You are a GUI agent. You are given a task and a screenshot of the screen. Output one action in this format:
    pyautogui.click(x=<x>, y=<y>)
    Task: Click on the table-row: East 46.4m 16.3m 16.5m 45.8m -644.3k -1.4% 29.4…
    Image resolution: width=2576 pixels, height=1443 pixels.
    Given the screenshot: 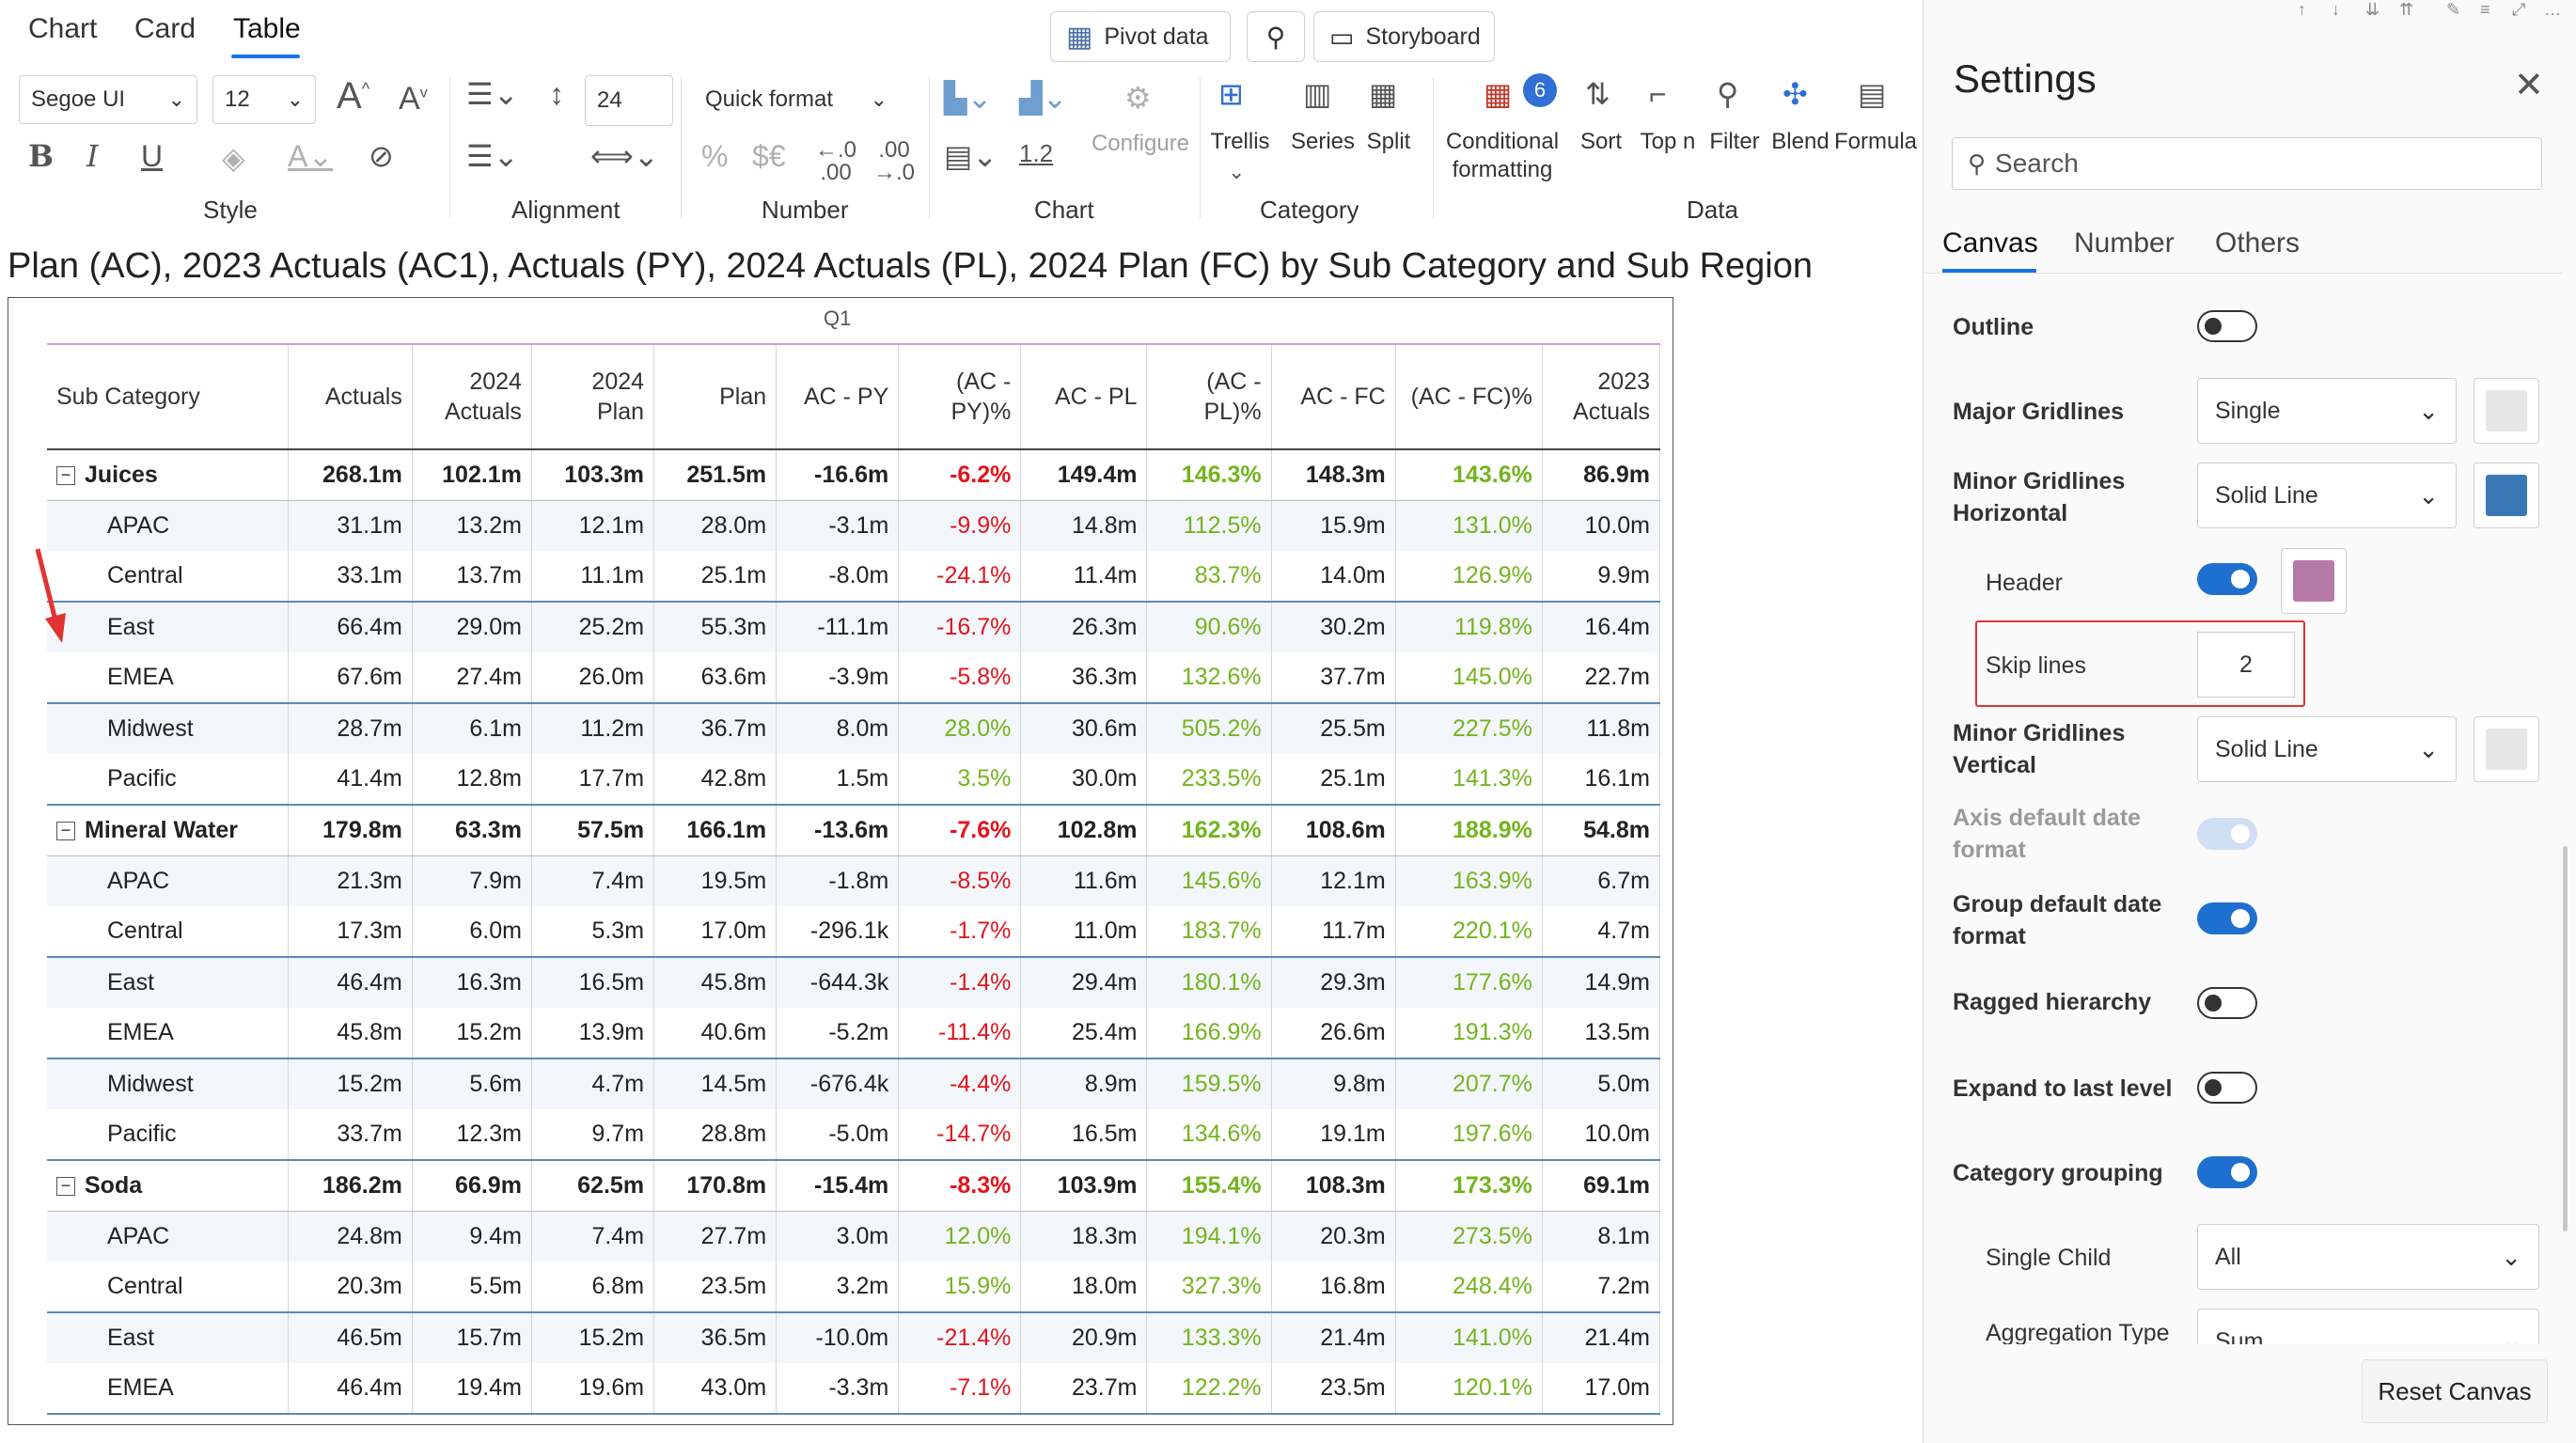 What is the action you would take?
    pyautogui.click(x=854, y=982)
    